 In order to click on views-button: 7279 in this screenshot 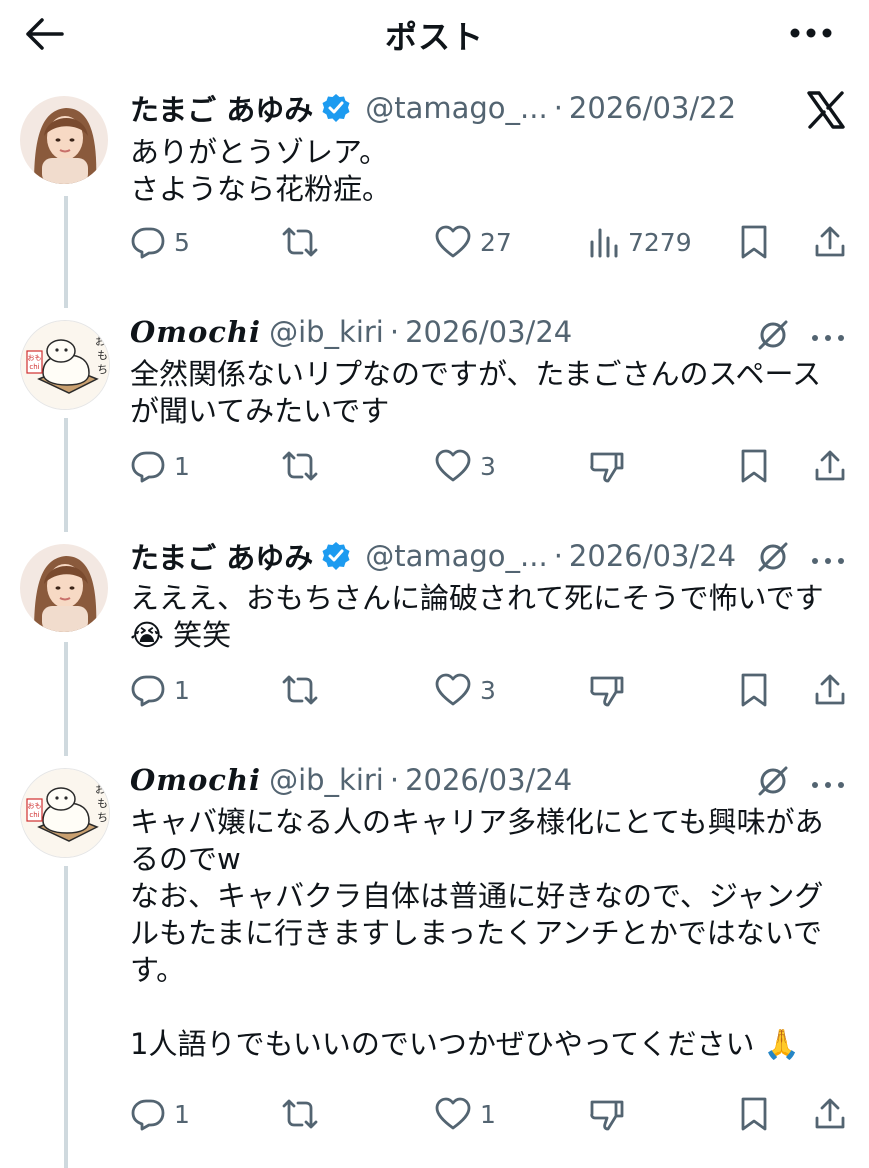, I will do `click(640, 242)`.